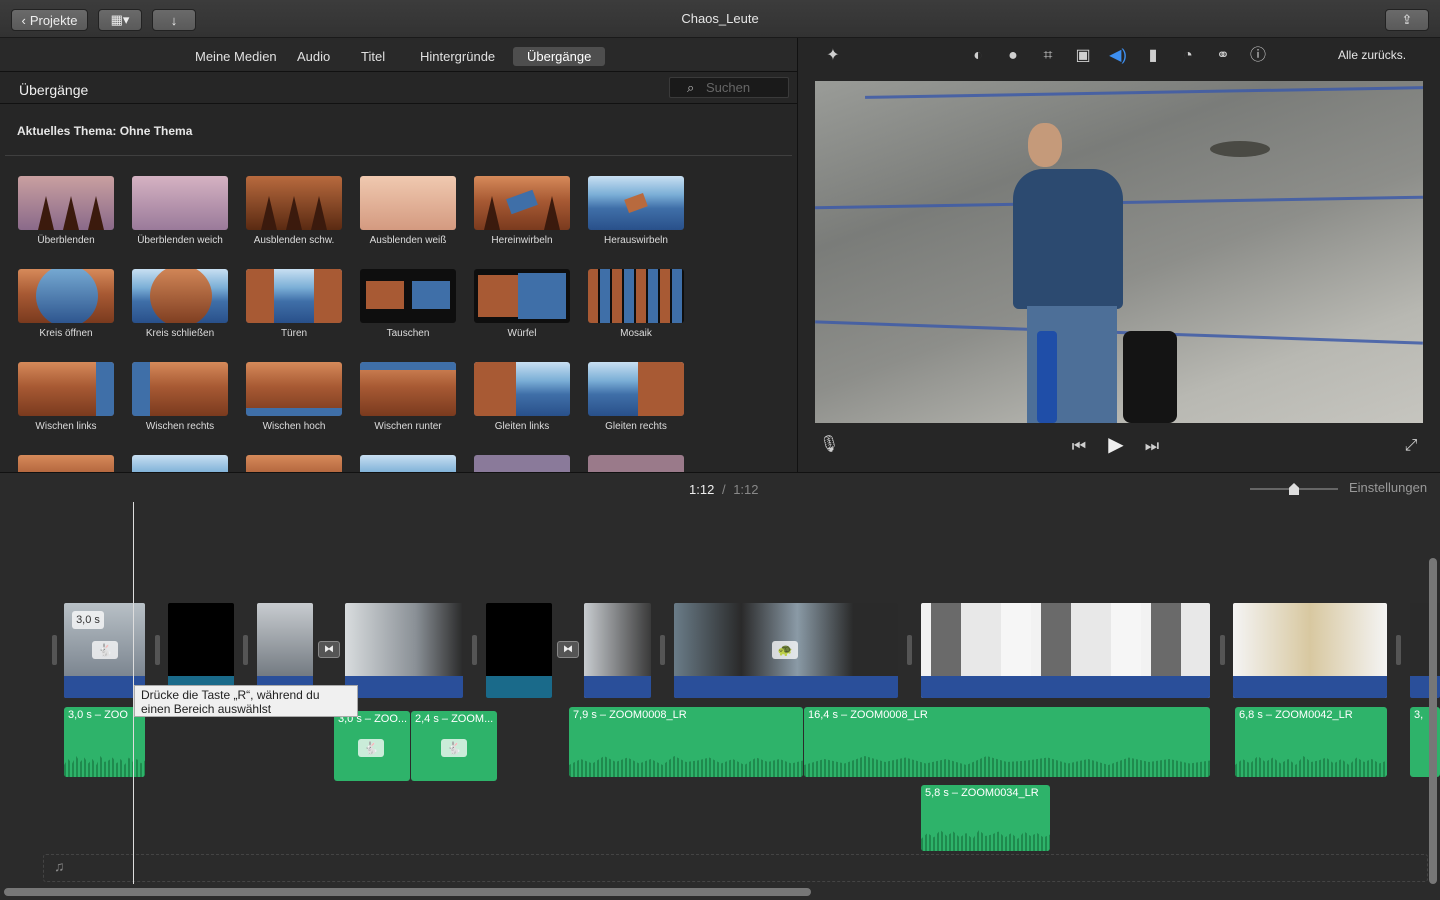 This screenshot has height=900, width=1440. Describe the element at coordinates (1153, 56) in the screenshot. I see `equalizer-icon: ▮` at that location.